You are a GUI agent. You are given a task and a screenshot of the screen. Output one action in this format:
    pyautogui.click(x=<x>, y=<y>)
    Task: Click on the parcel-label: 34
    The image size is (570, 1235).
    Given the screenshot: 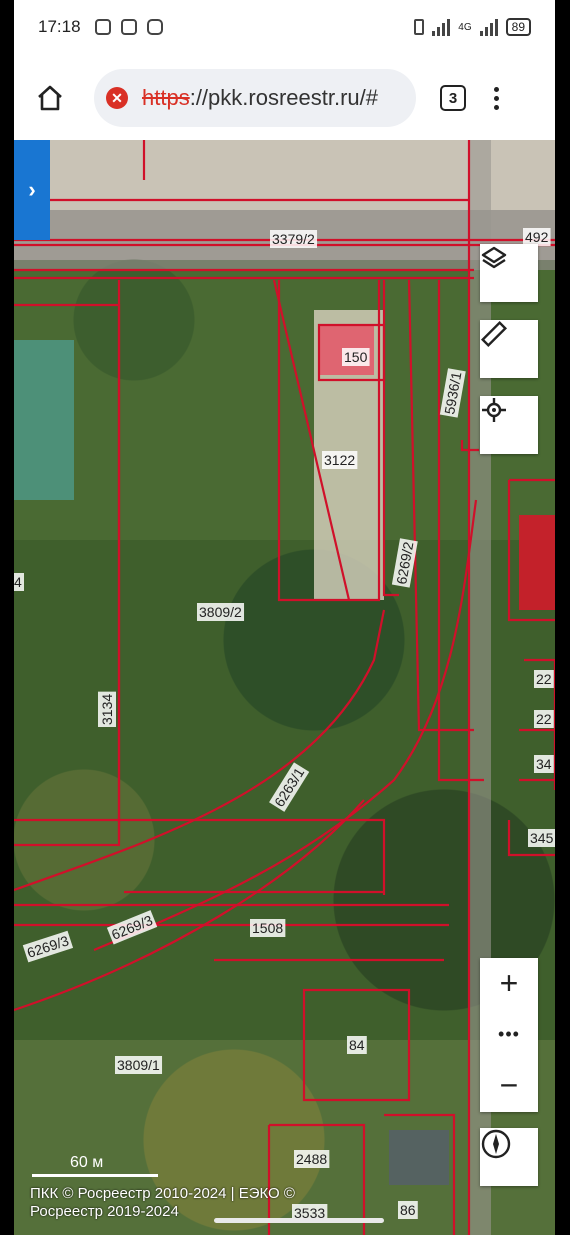 What is the action you would take?
    pyautogui.click(x=544, y=764)
    